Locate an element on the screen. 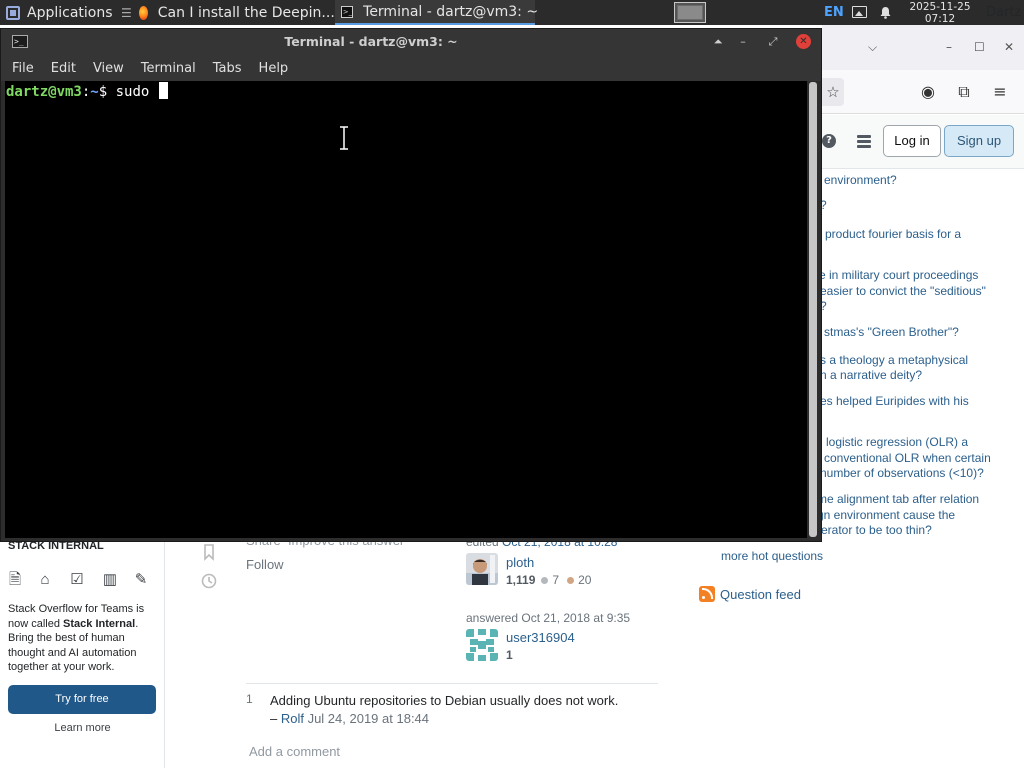  terminal-titlebar: >_ Terminal - dartz@vm3: ~ ⏶ – ⤢ ✕ is located at coordinates (411, 42).